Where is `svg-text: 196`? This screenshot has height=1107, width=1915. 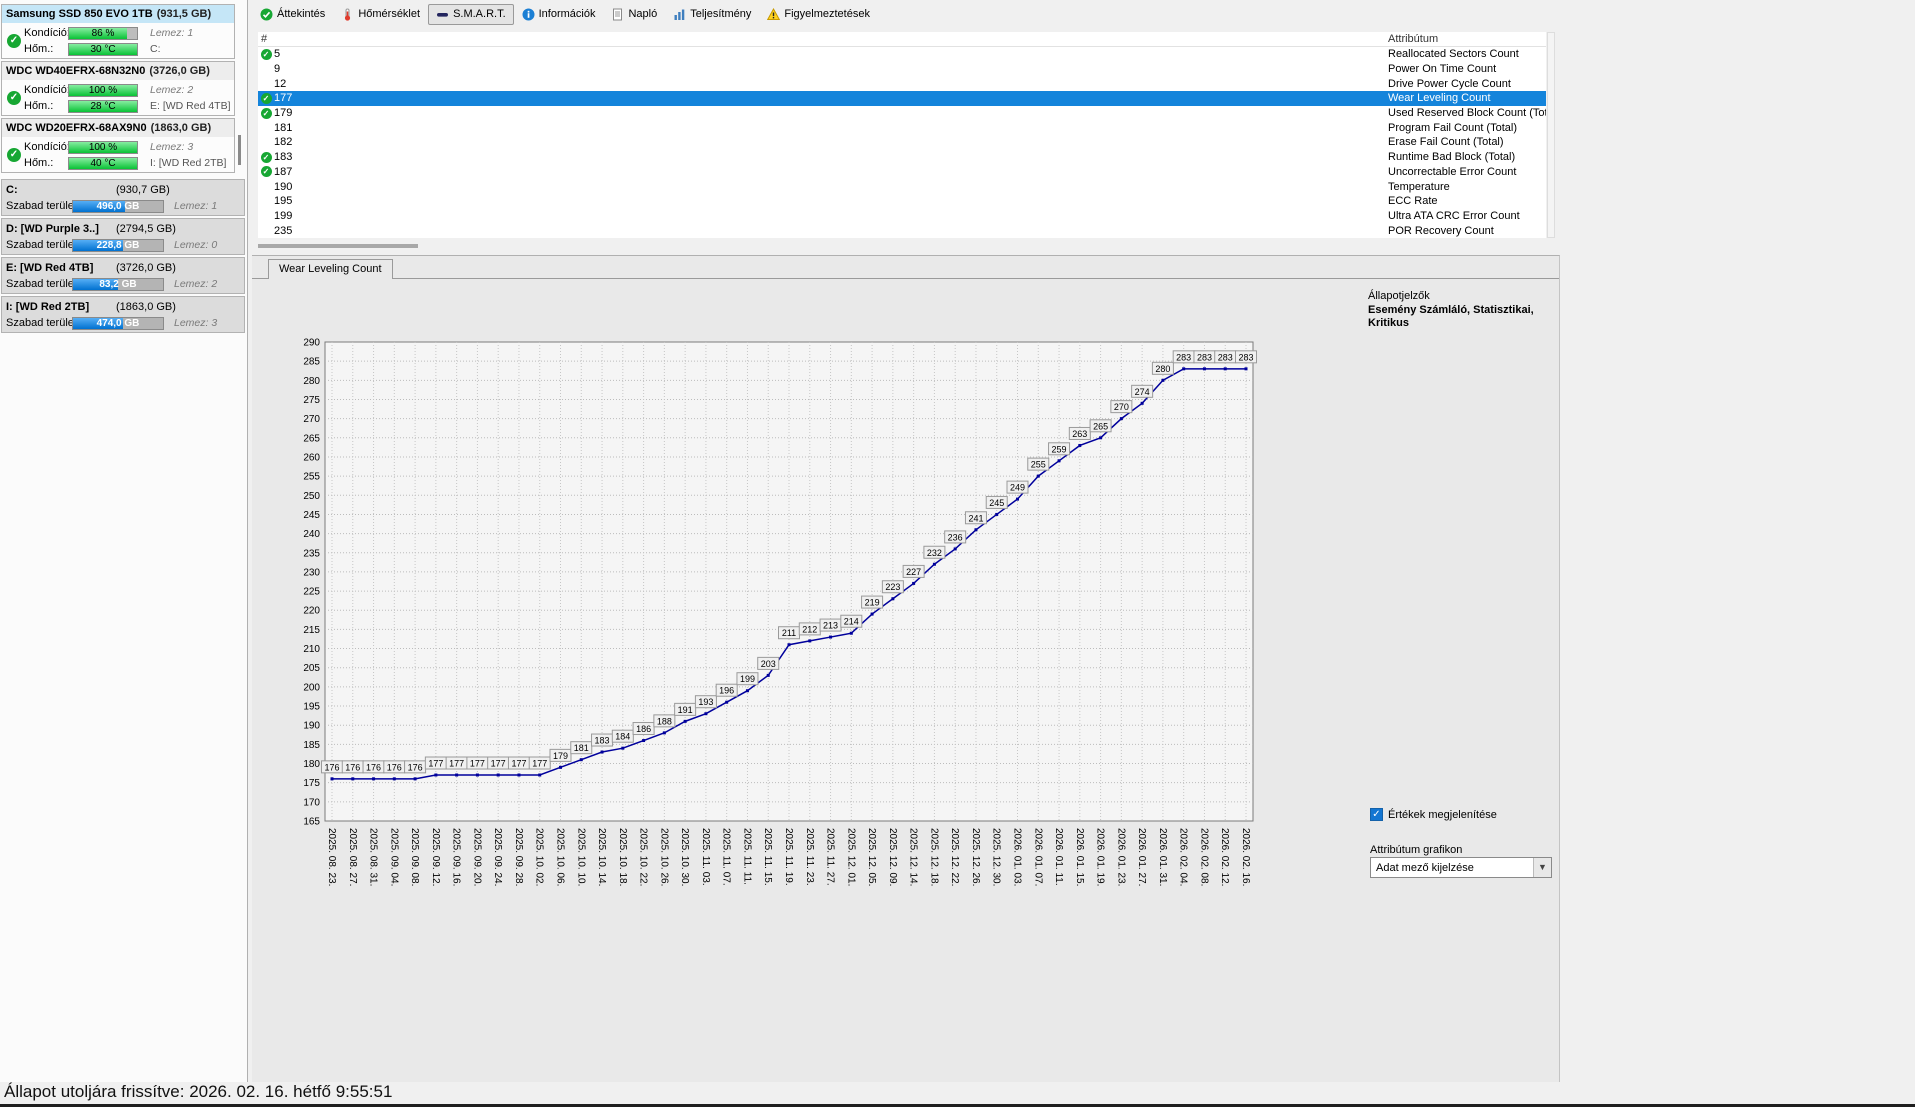 svg-text: 196 is located at coordinates (726, 691).